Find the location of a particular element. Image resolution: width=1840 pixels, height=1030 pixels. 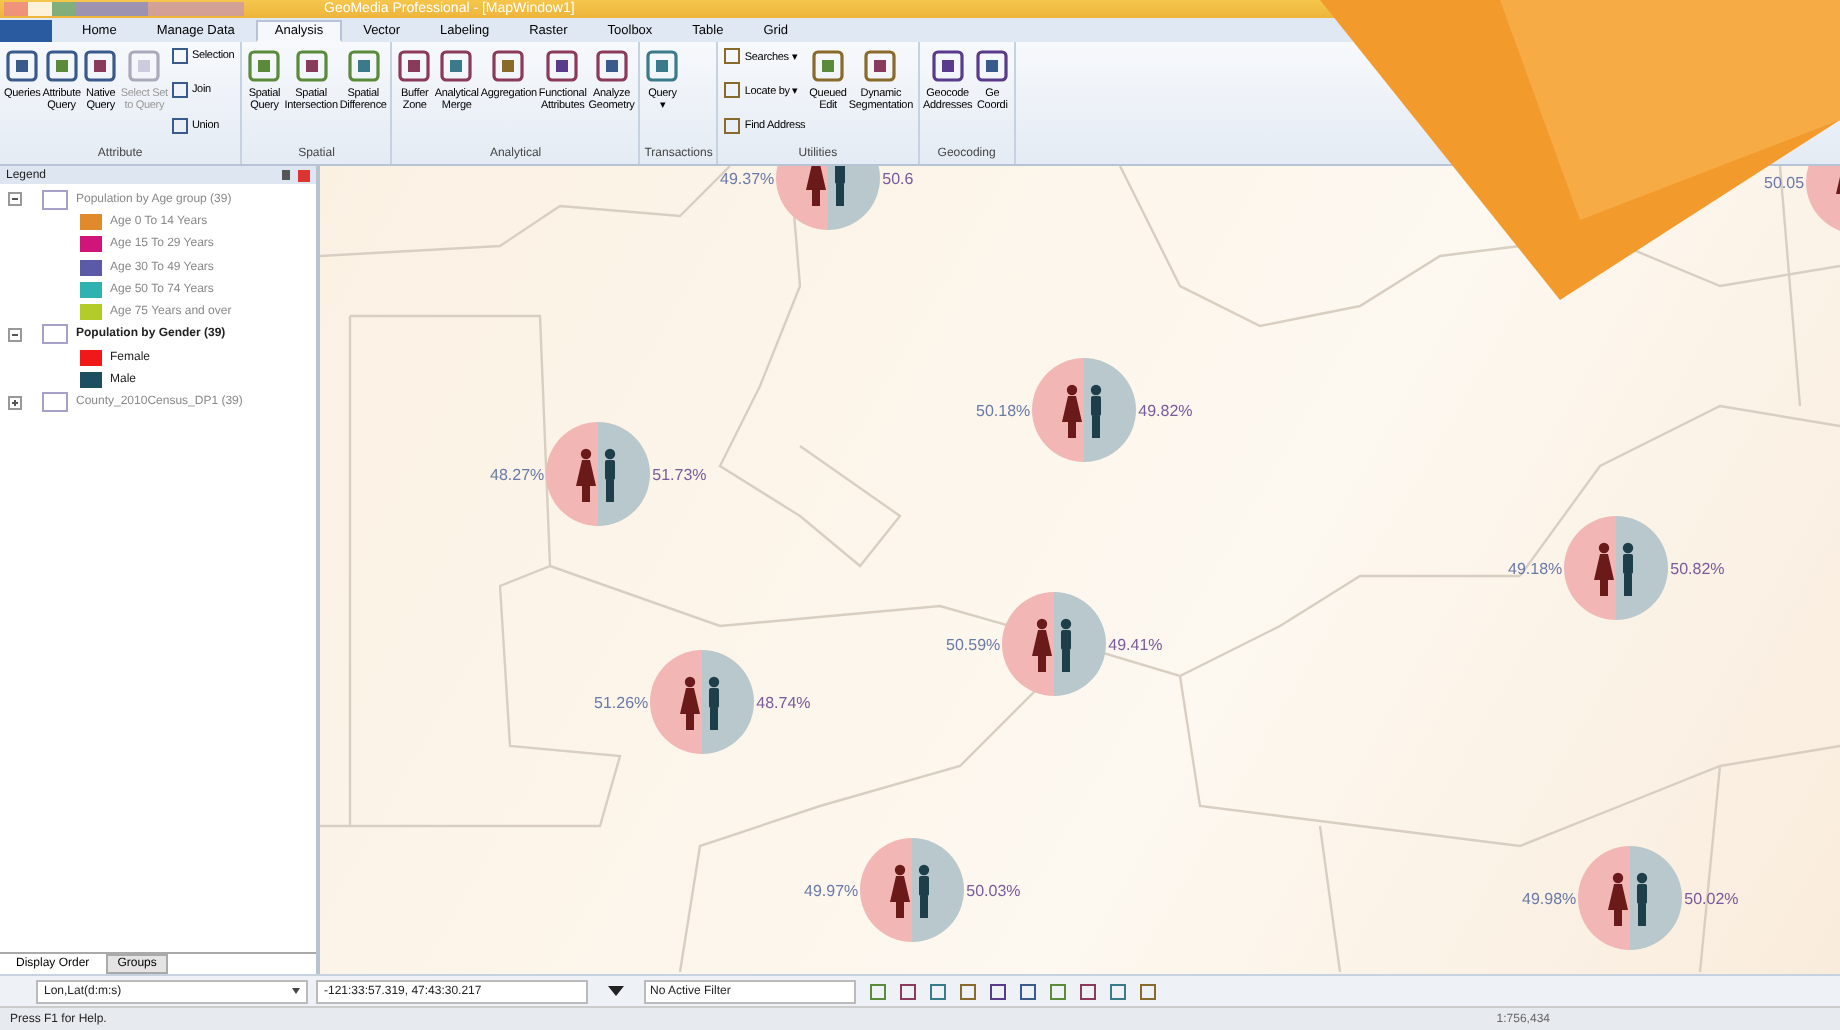

percentage-label: 49.18% is located at coordinates (1535, 568).